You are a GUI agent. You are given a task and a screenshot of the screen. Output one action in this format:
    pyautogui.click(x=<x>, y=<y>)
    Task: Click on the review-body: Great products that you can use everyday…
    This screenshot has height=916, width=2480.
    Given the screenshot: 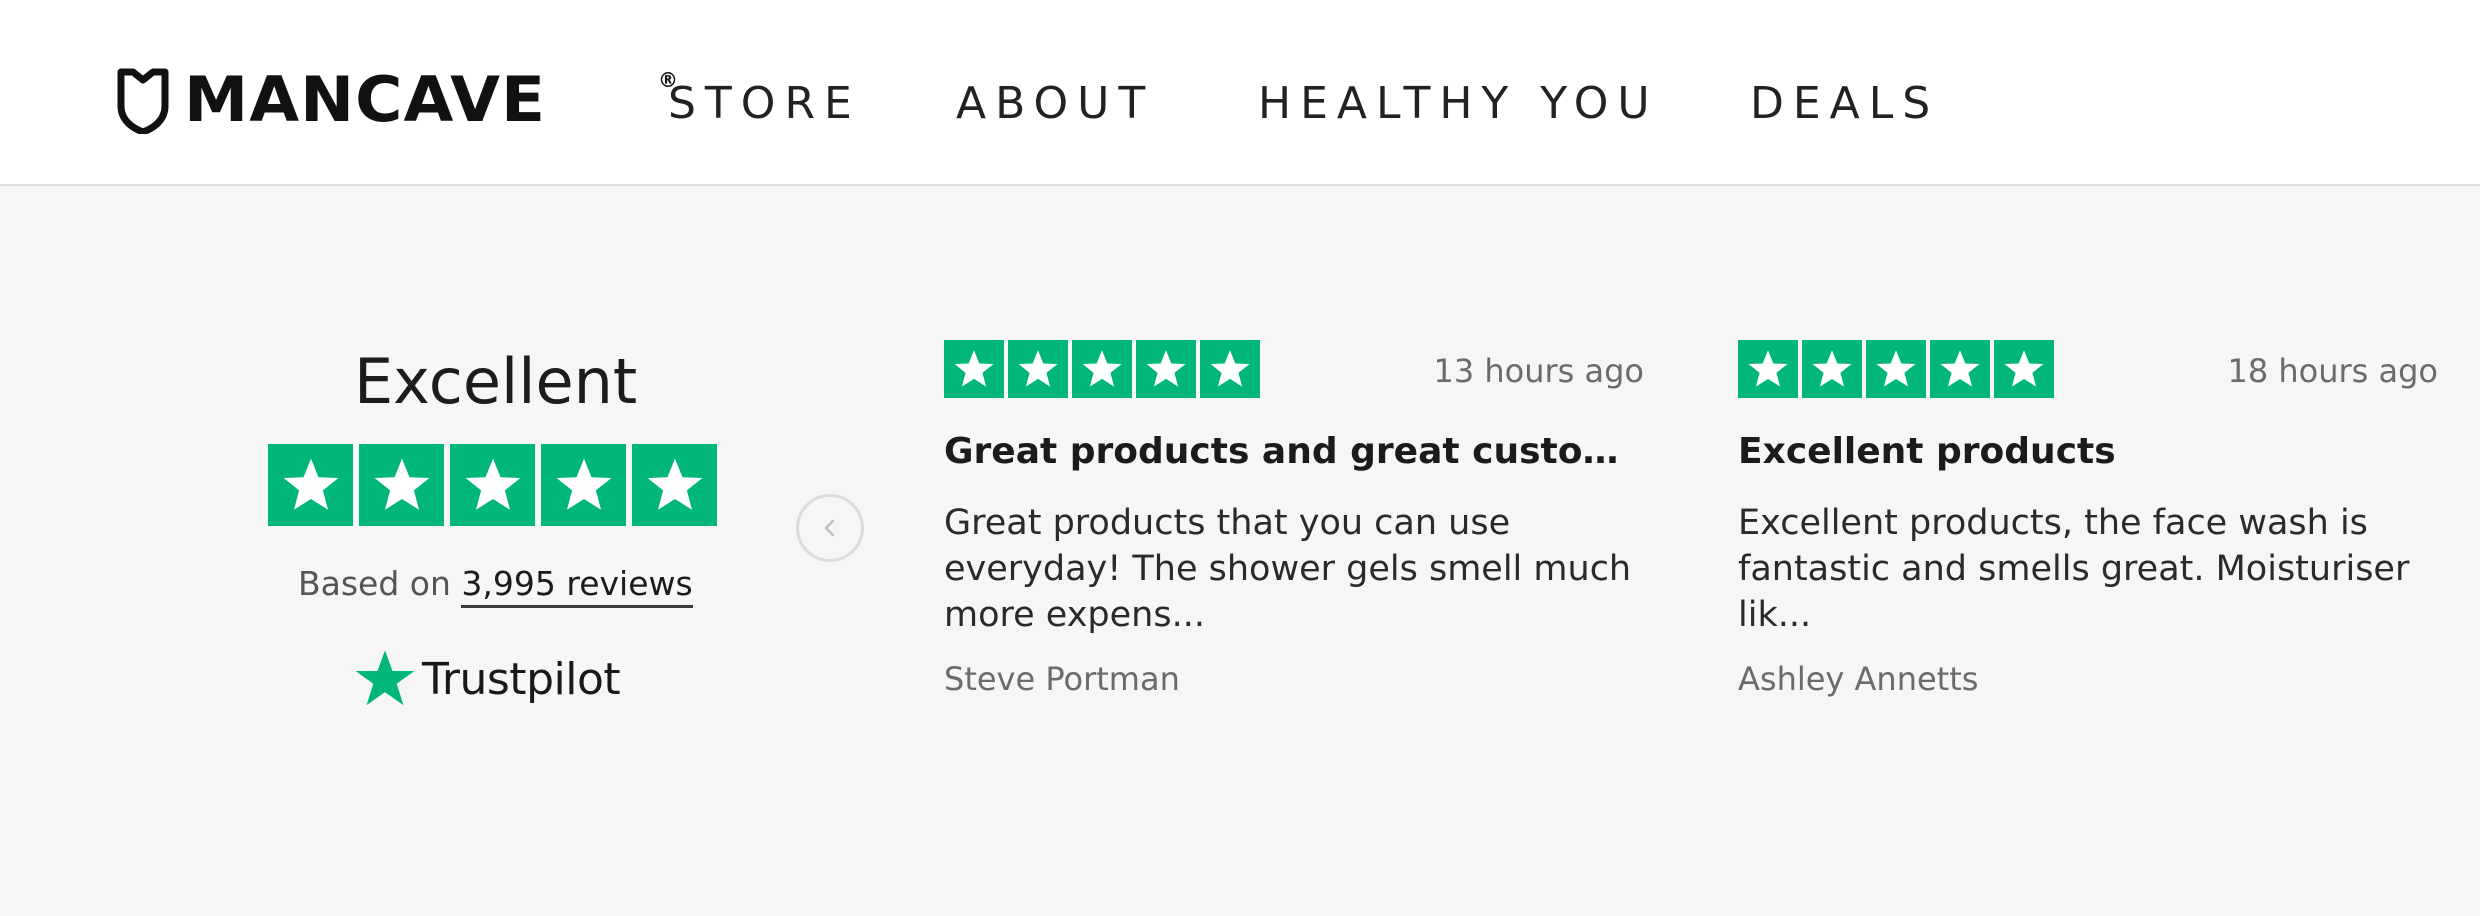 What is the action you would take?
    pyautogui.click(x=1288, y=569)
    